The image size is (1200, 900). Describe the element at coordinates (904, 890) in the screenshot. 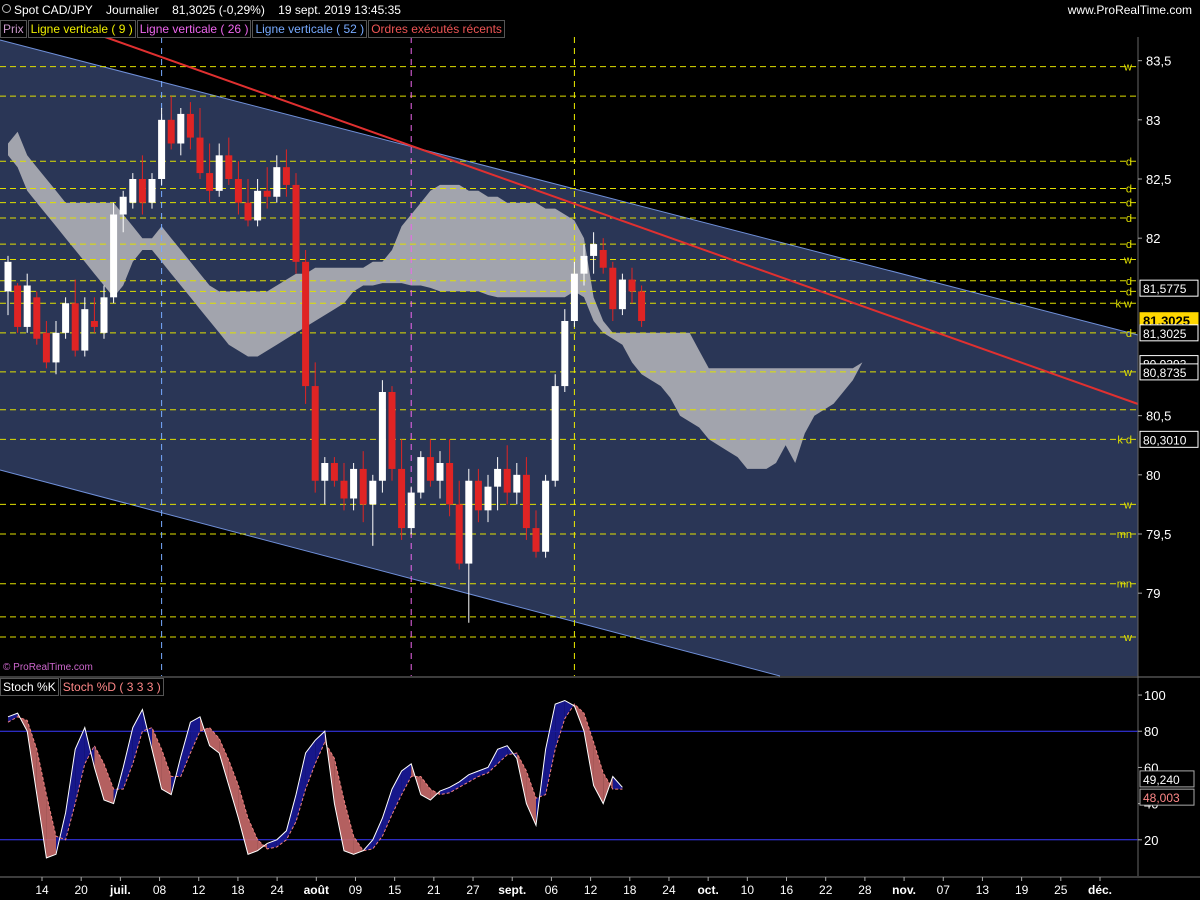

I see `time-tick-label-22: nov.` at that location.